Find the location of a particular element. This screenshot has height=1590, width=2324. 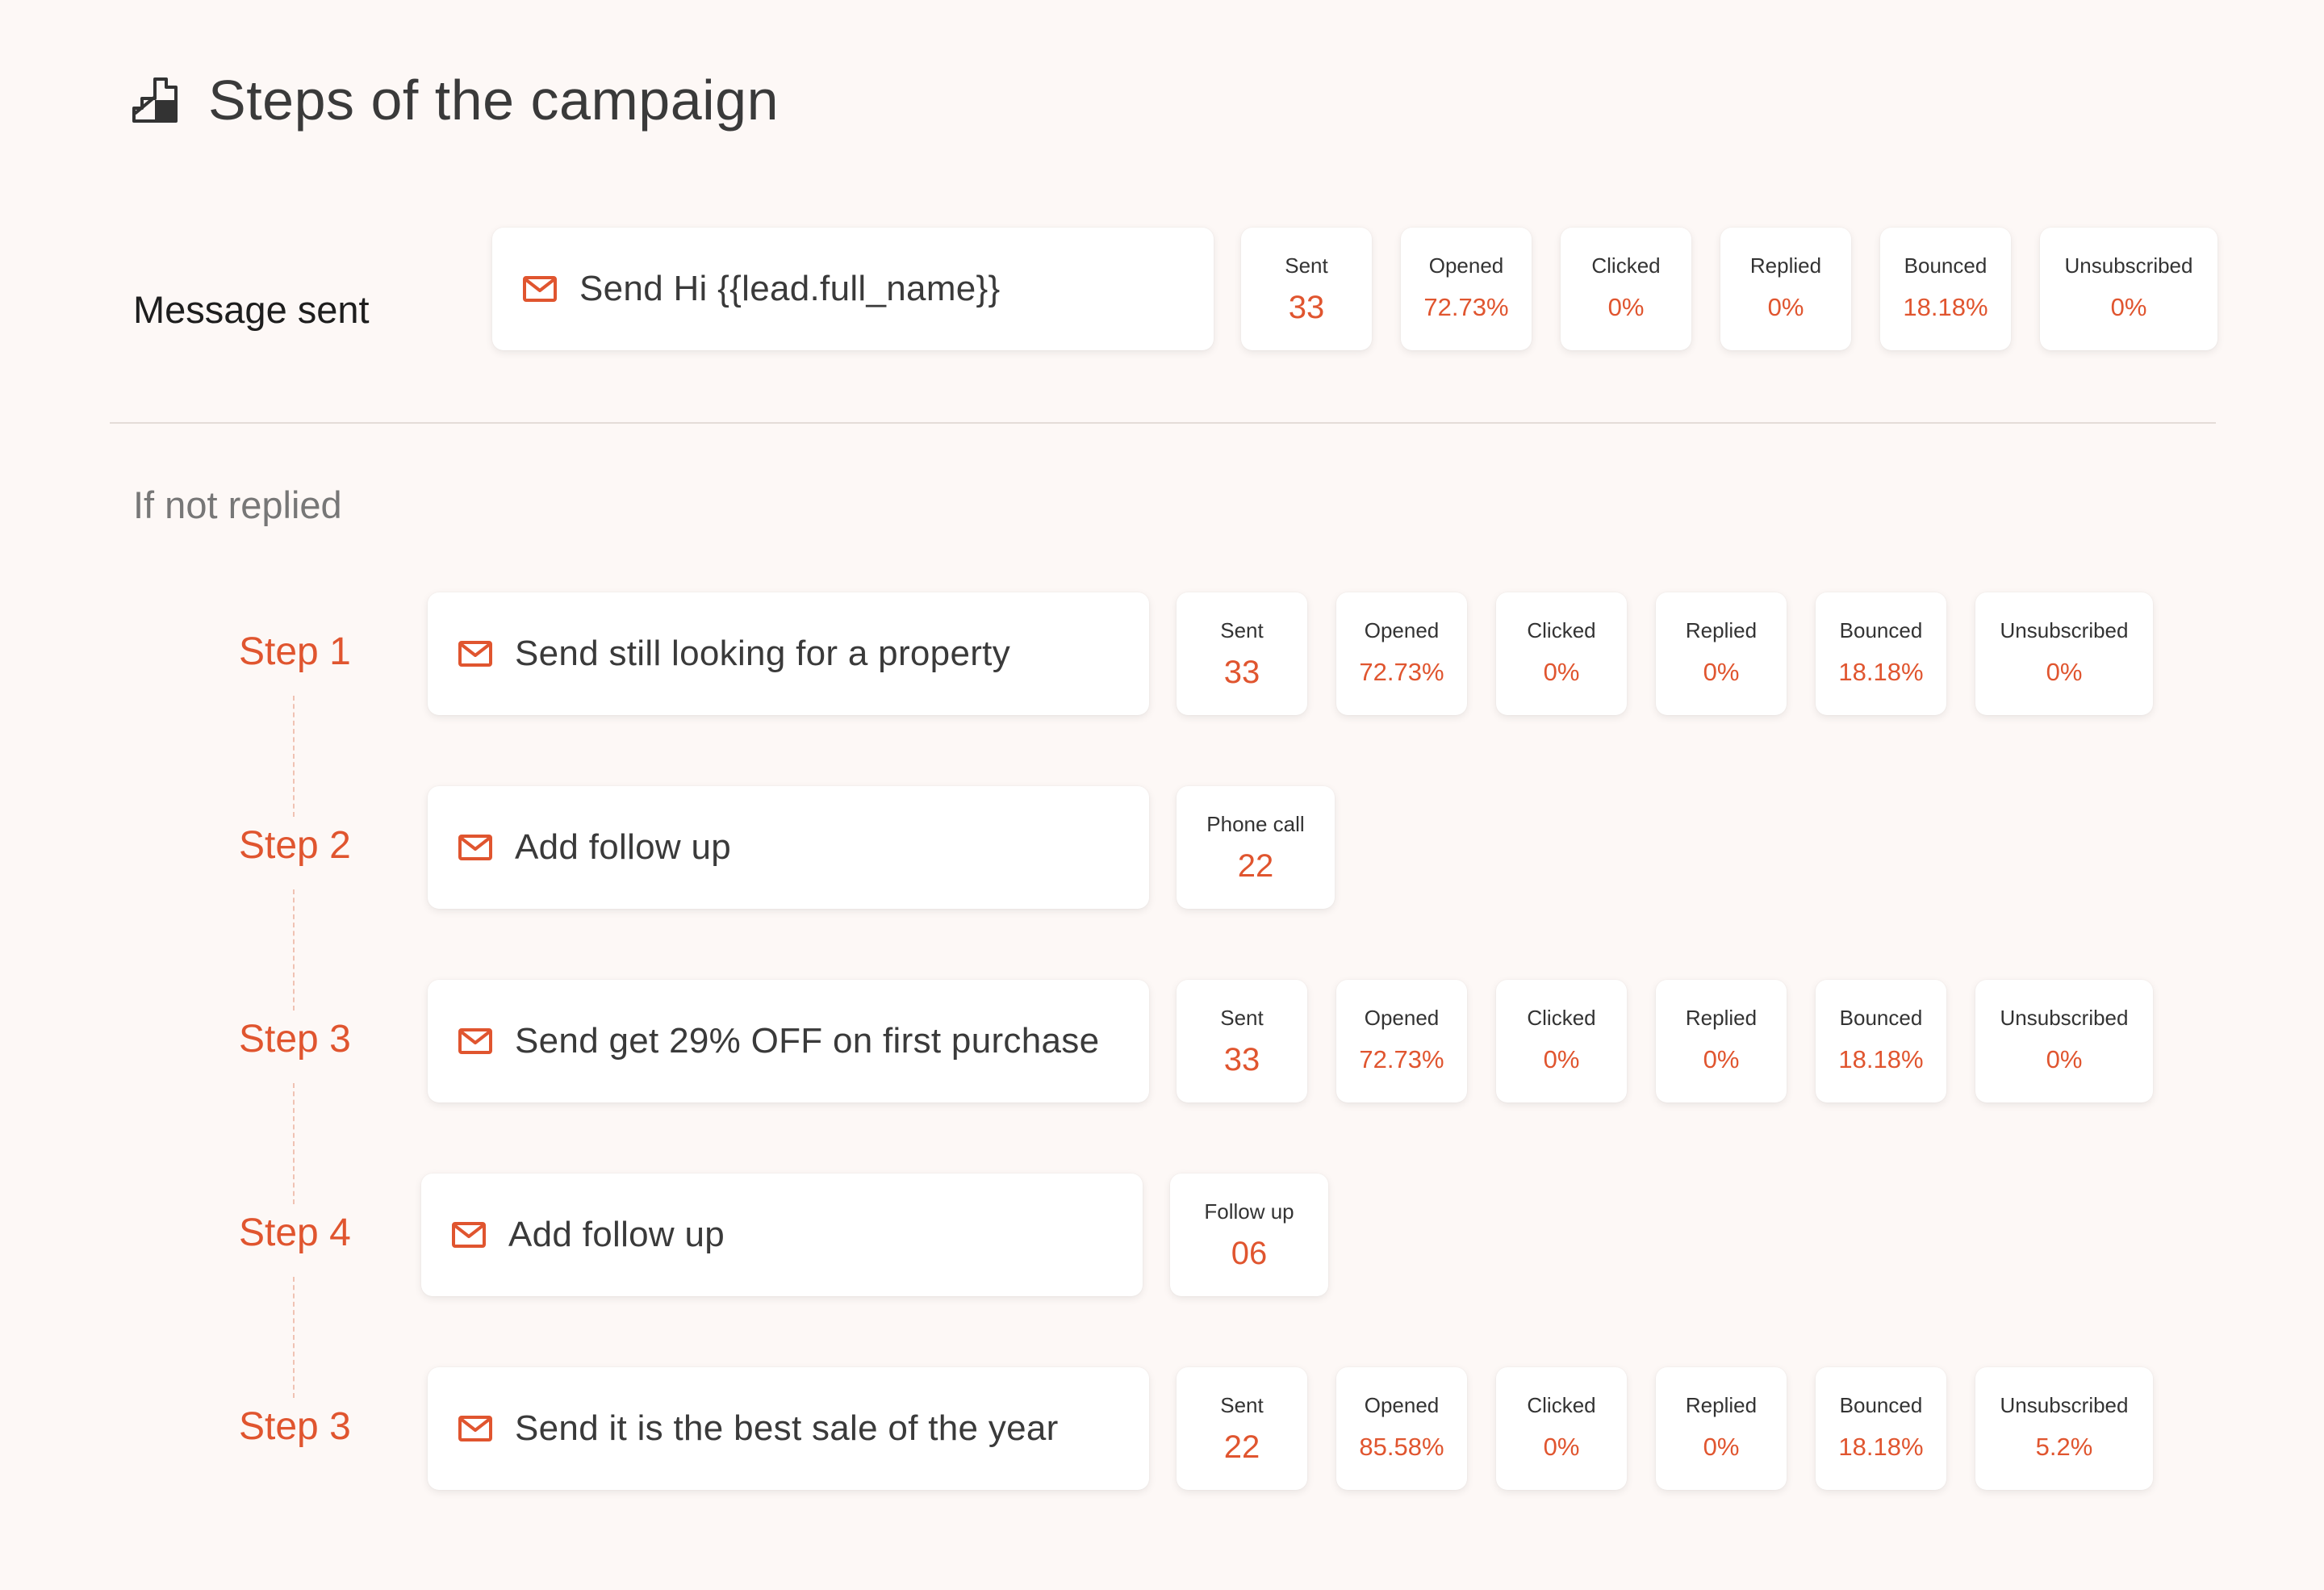

stat-value: 85.58% is located at coordinates (1402, 1447).